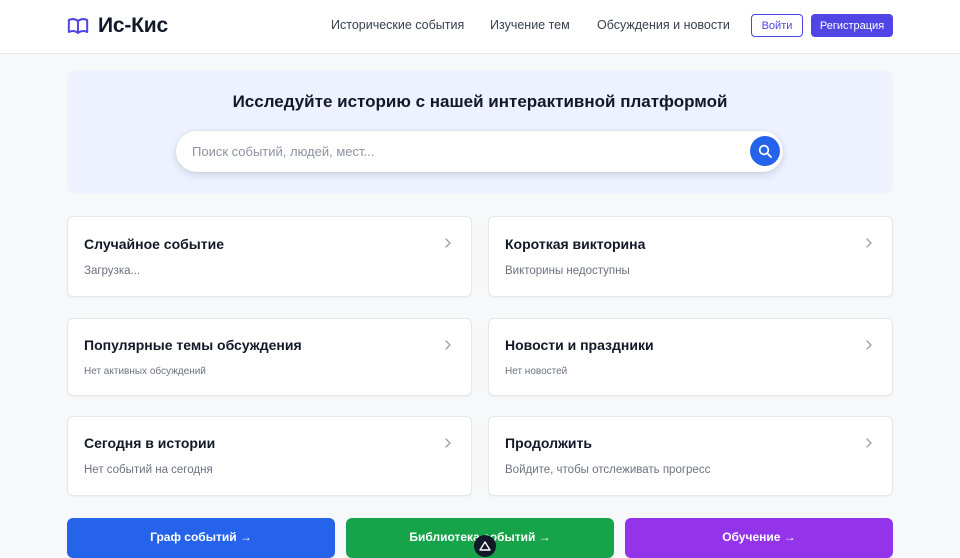  Describe the element at coordinates (530, 25) in the screenshot. I see `nav-link-topics: Изучение тем` at that location.